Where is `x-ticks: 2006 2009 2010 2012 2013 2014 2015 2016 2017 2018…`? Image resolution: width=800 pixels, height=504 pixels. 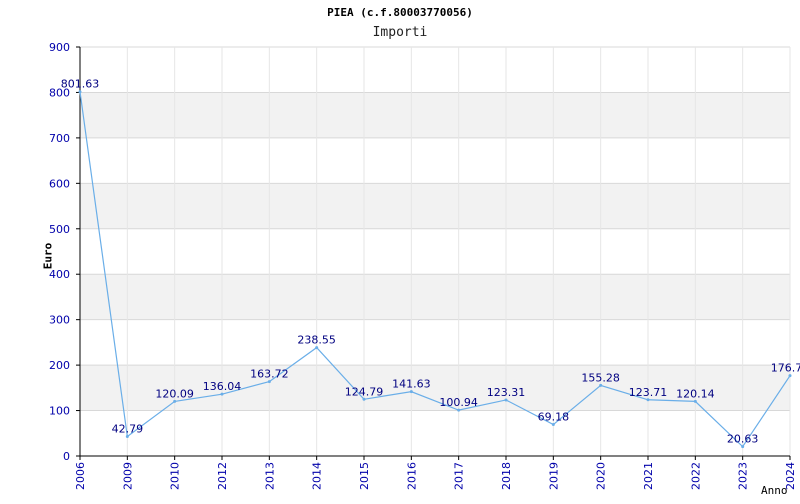
x-ticks: 2006 2009 2010 2012 2013 2014 2015 2016 2017 2018… is located at coordinates (435, 473).